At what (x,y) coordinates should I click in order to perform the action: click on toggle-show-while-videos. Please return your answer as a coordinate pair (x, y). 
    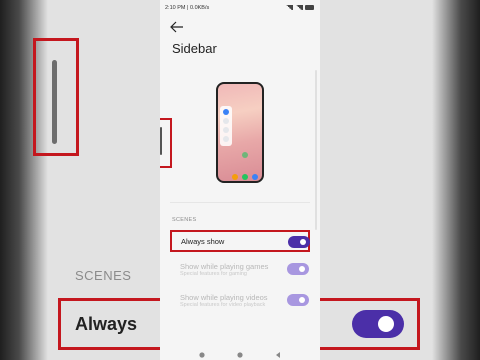
    Looking at the image, I should click on (298, 300).